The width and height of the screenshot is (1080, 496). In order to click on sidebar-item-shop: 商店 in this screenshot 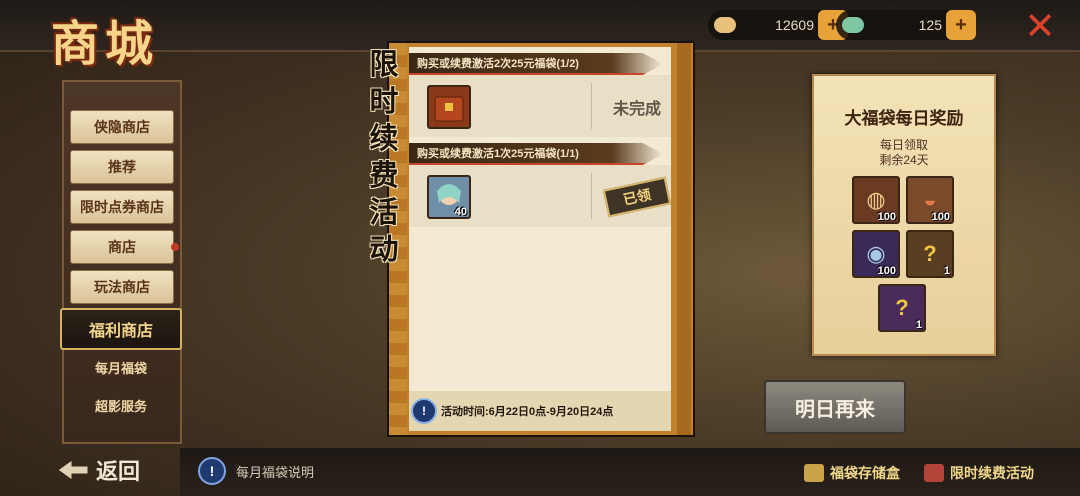, I will do `click(124, 247)`.